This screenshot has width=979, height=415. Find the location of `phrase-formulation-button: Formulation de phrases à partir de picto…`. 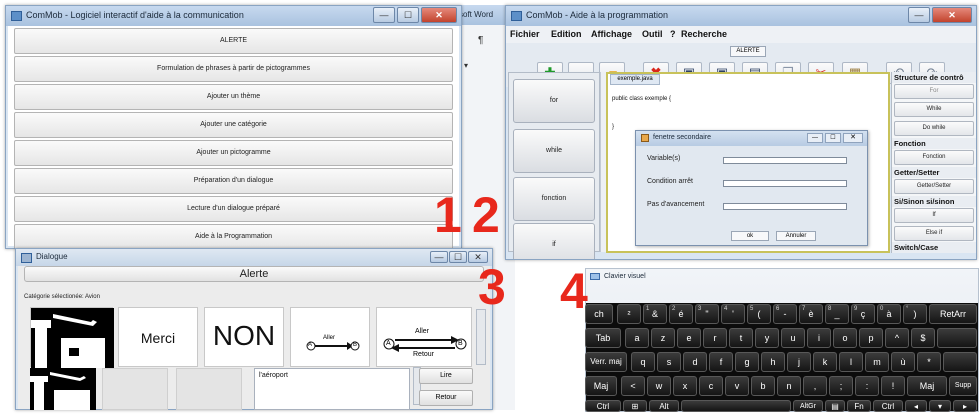

phrase-formulation-button: Formulation de phrases à partir de picto… is located at coordinates (233, 69).